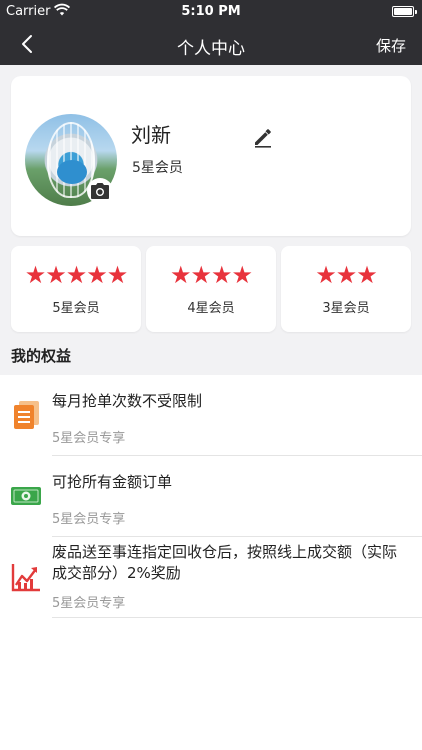  I want to click on list-item: 废品送至事连指定回收仓后，按照线上成交额（实际成交部分）2%奖励 5星会员专享, so click(211, 577).